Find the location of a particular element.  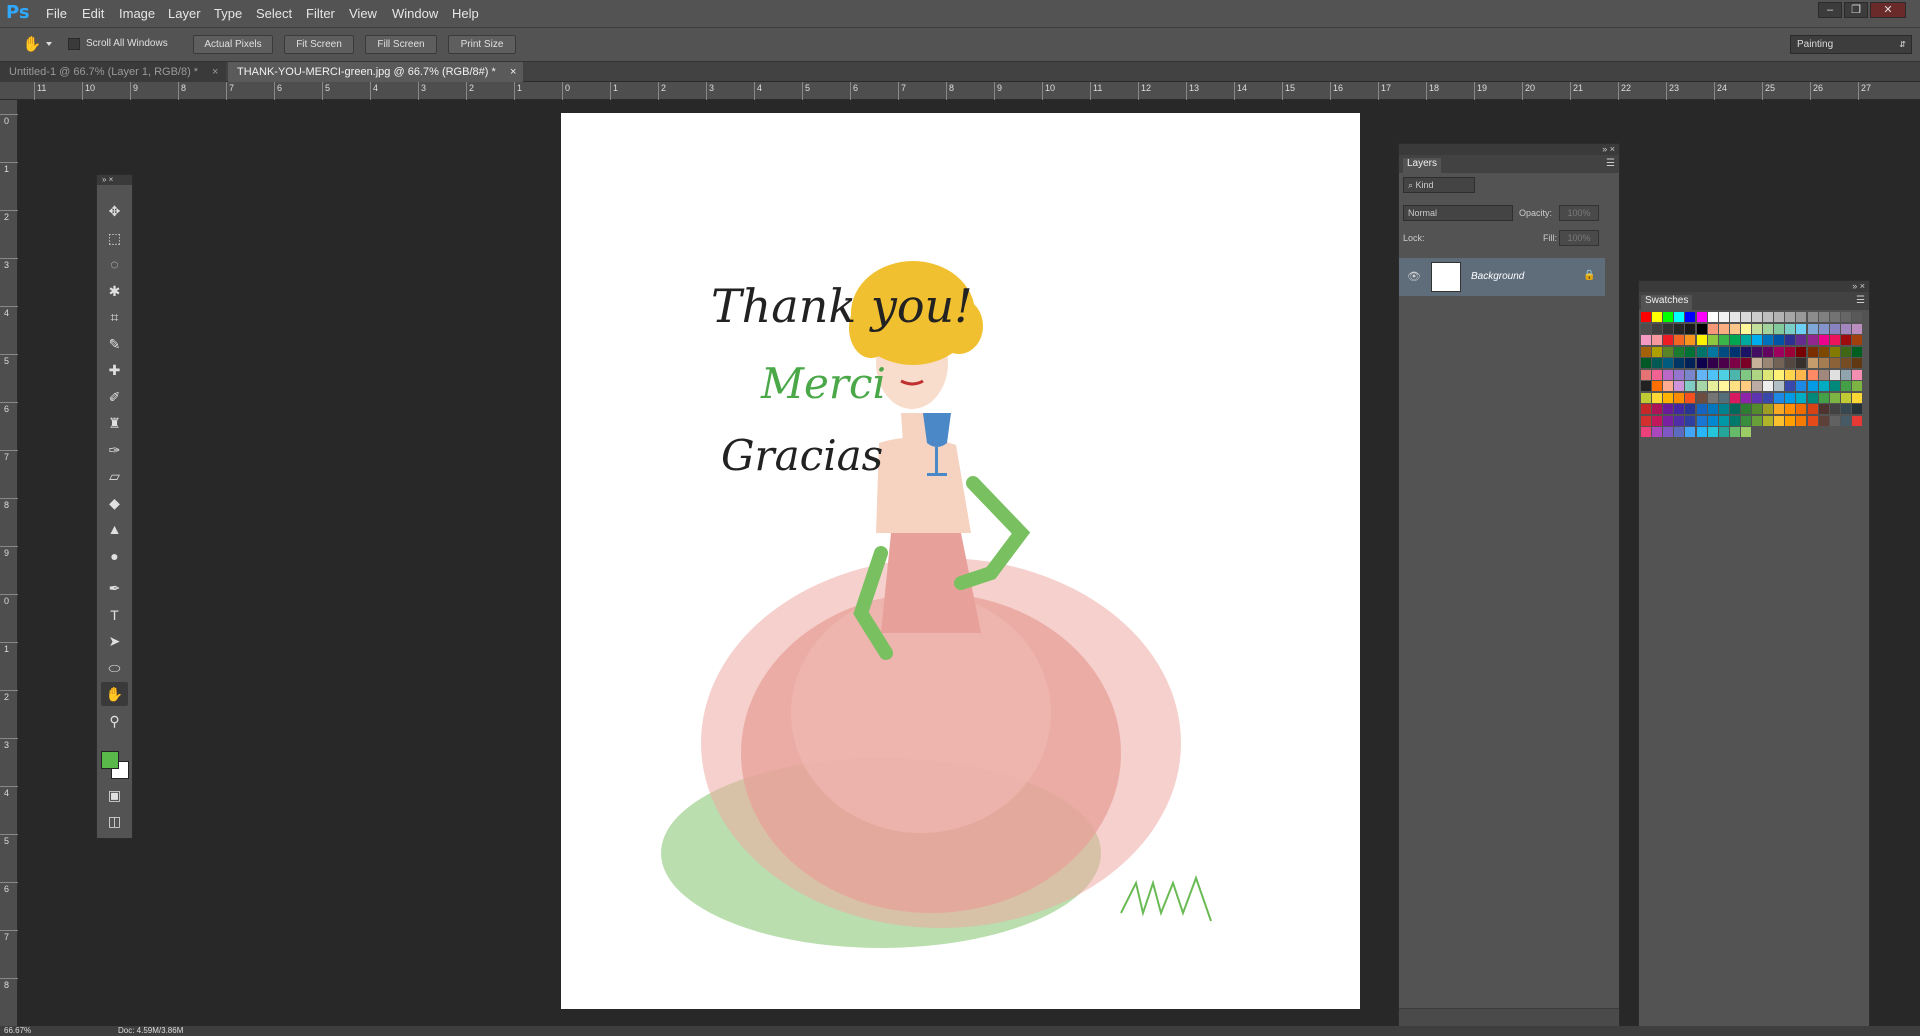

ellipse-icon: ⬭ is located at coordinates (114, 668).